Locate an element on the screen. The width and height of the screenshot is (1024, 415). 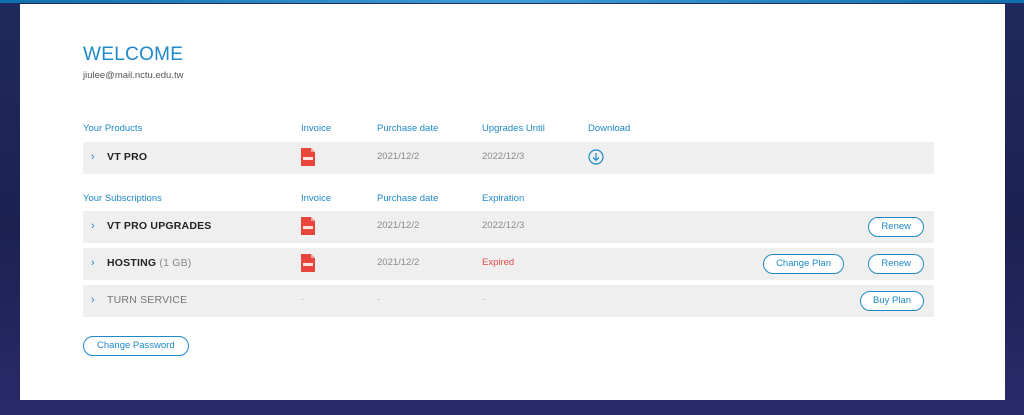
top-accent-strip is located at coordinates (512, 1).